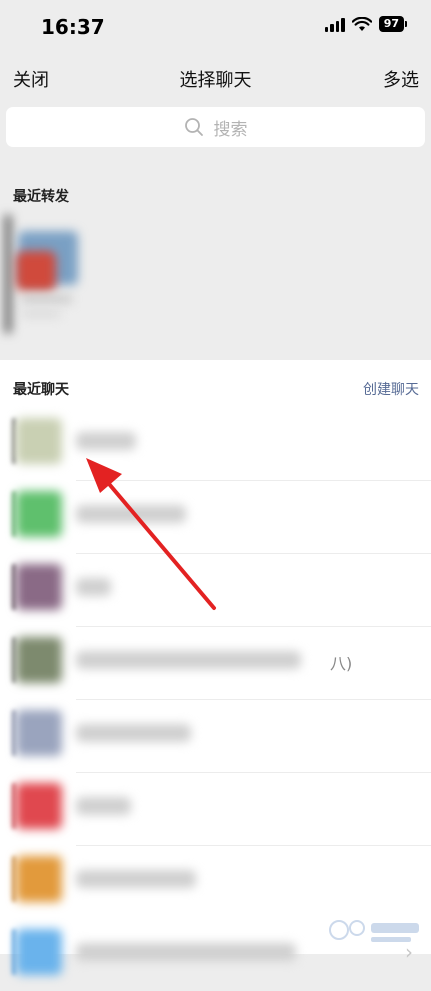  I want to click on cellular-signal-icon, so click(334, 24).